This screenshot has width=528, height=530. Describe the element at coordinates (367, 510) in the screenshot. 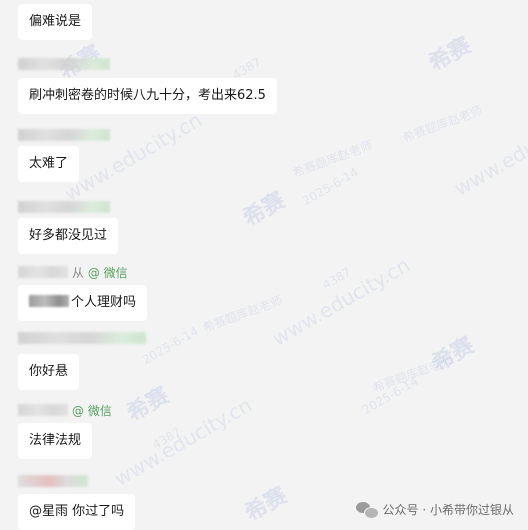

I see `wechat-icon` at that location.